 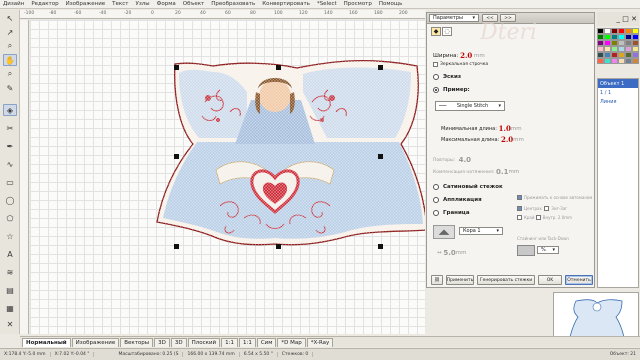 I want to click on ok-button: OK, so click(x=550, y=280).